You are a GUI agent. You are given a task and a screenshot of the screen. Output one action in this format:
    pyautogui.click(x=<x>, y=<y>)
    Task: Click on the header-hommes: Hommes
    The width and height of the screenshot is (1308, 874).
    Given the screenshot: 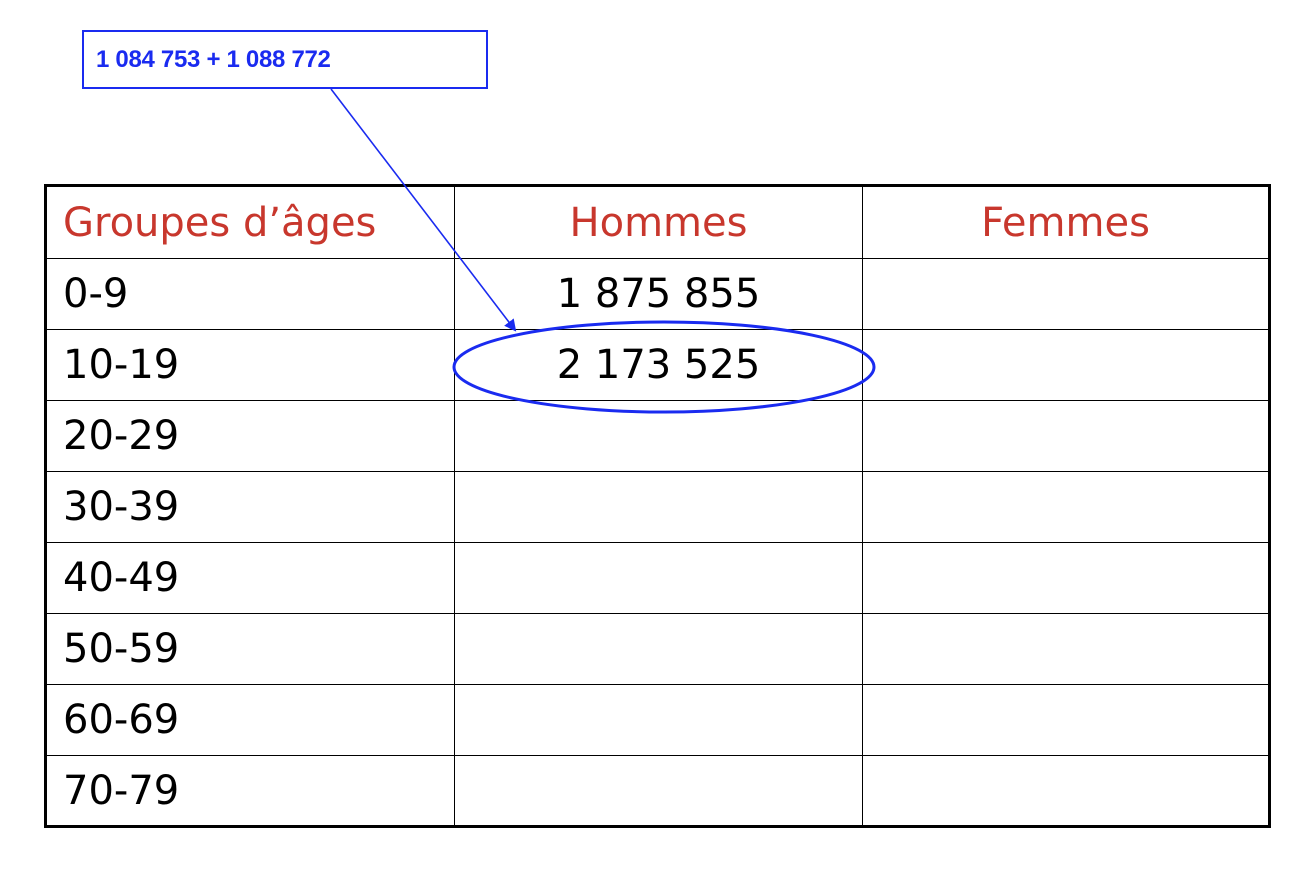 What is the action you would take?
    pyautogui.click(x=658, y=222)
    